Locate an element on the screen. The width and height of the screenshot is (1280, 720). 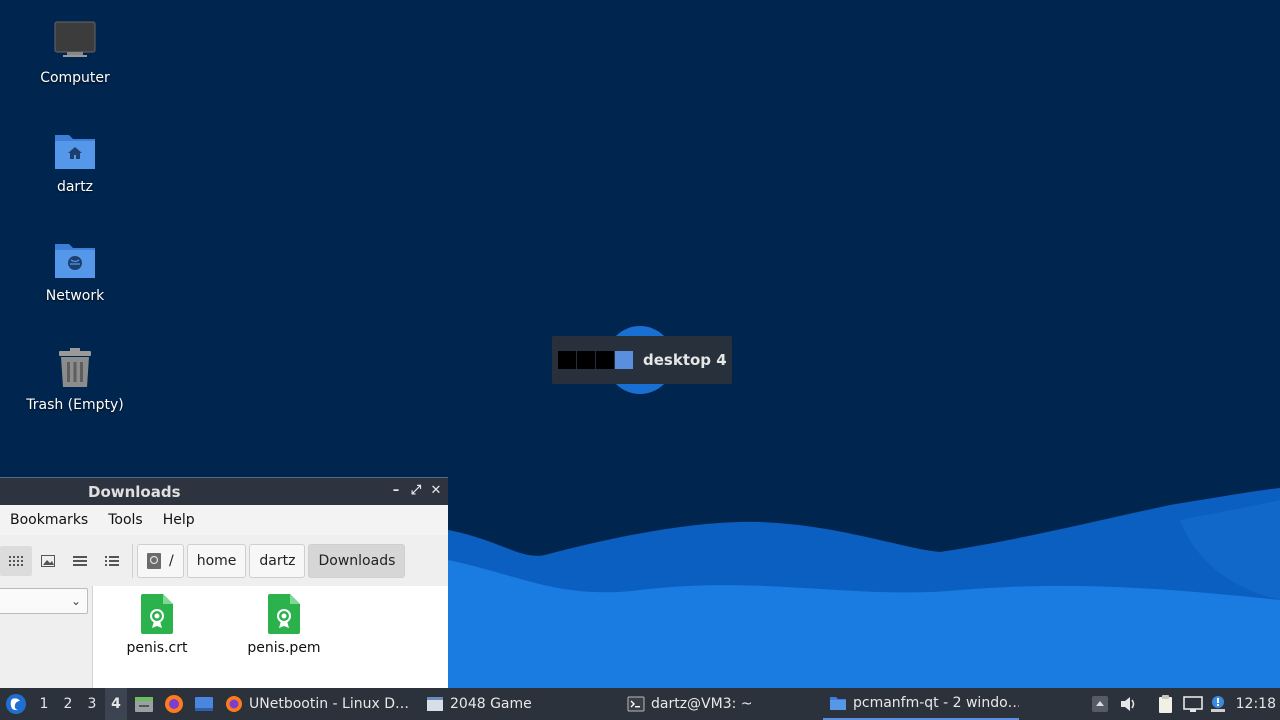
desktop-icon-label: Computer is located at coordinates (75, 78).